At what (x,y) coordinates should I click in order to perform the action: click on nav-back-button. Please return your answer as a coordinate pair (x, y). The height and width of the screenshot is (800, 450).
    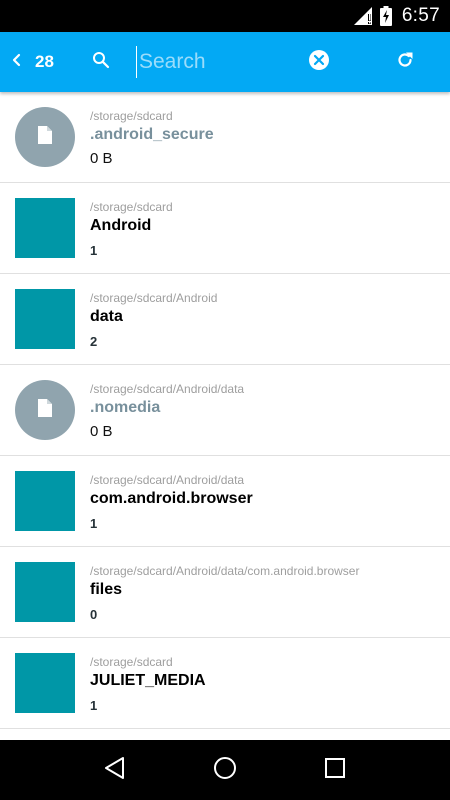
    Looking at the image, I should click on (115, 770).